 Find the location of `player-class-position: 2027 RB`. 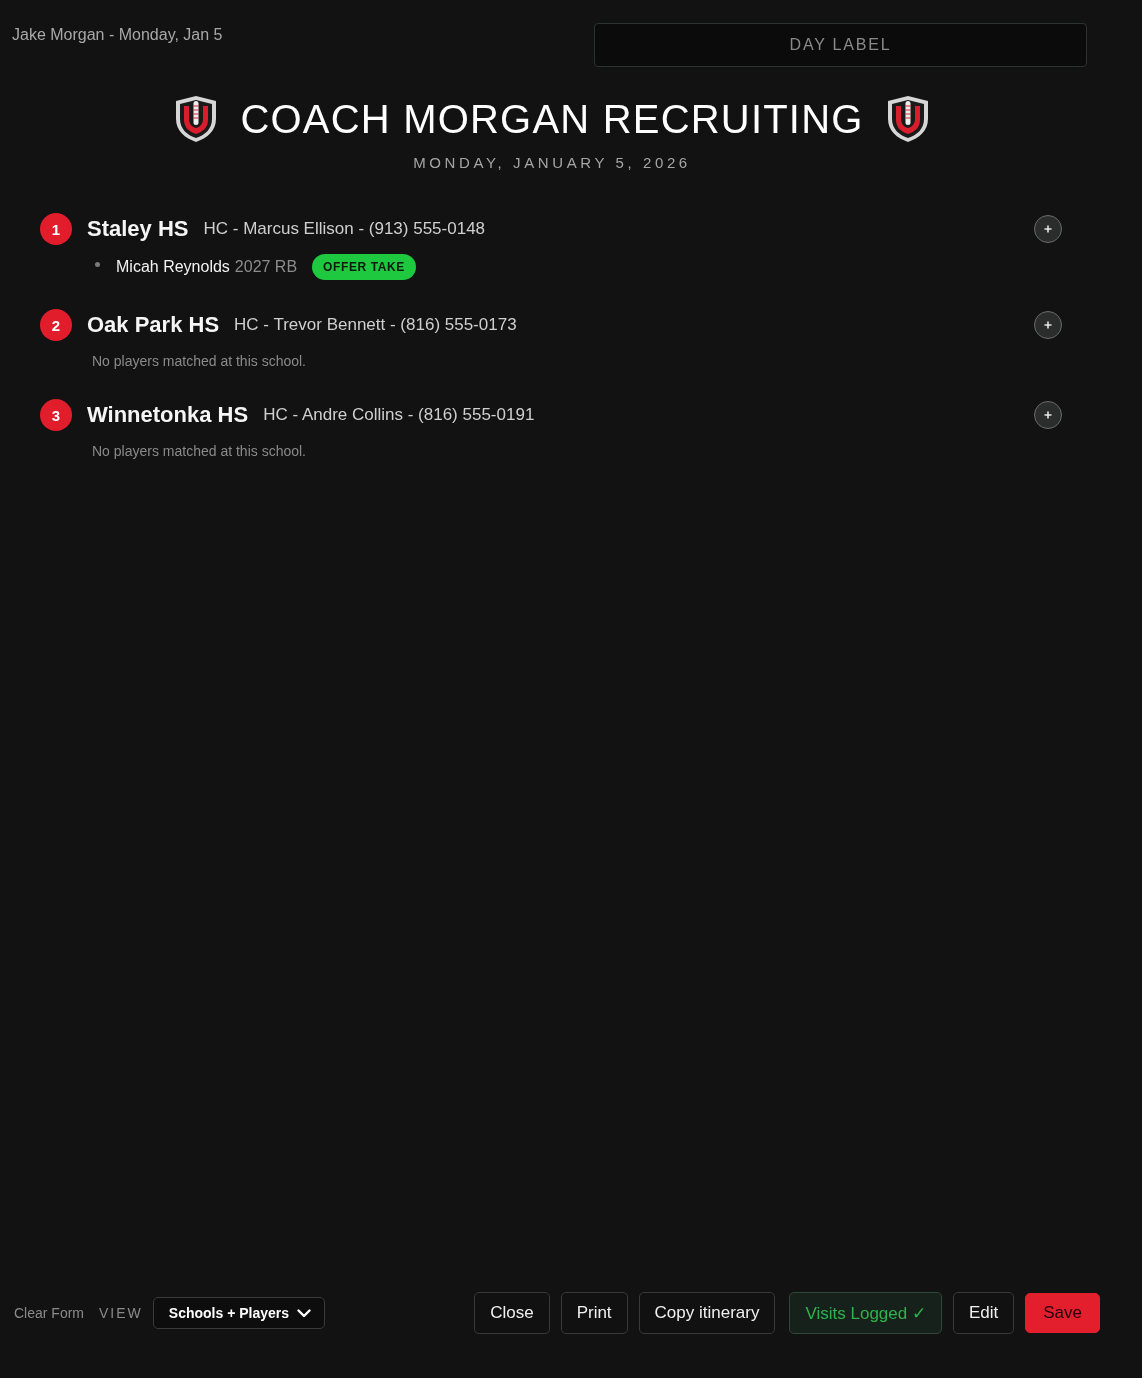

player-class-position: 2027 RB is located at coordinates (266, 267).